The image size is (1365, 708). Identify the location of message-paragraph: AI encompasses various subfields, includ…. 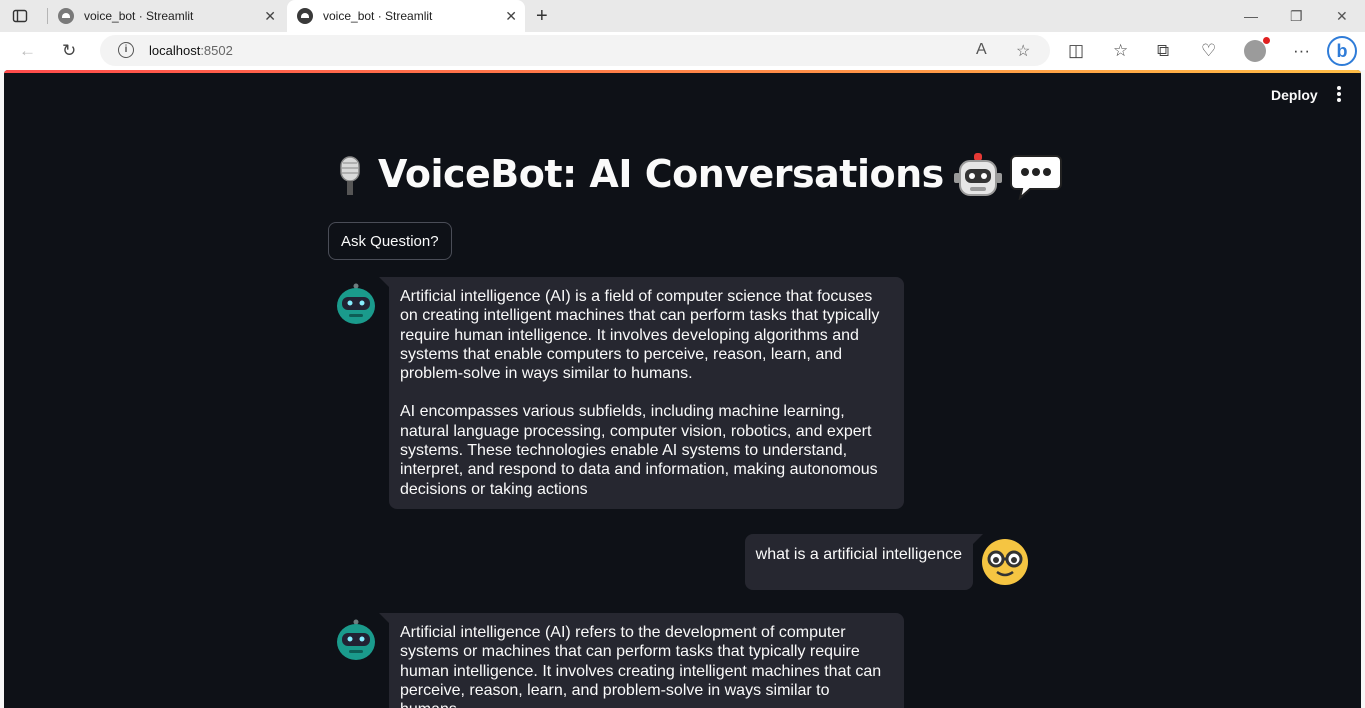
(639, 450).